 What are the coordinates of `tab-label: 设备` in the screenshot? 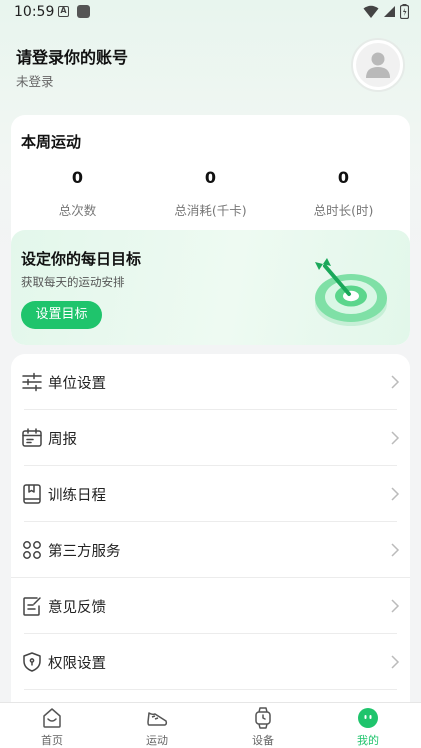 It's located at (263, 740).